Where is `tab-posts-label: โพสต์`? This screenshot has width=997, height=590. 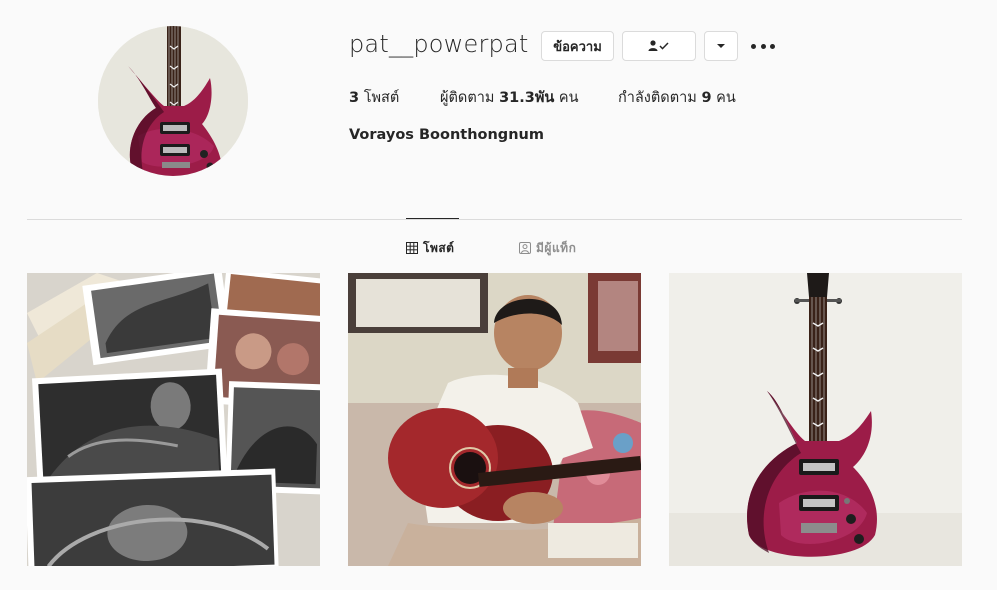
tab-posts-label: โพสต์ is located at coordinates (439, 247).